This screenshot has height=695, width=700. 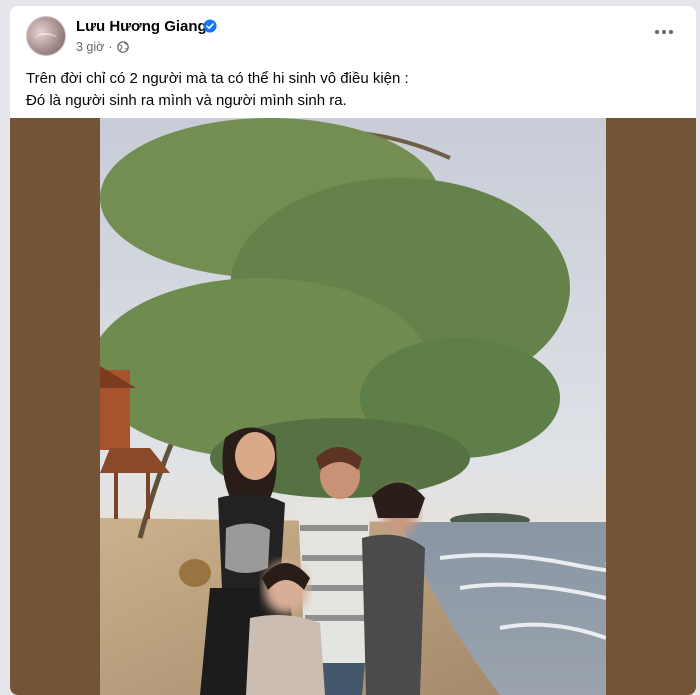 What do you see at coordinates (122, 47) in the screenshot?
I see `globe-icon` at bounding box center [122, 47].